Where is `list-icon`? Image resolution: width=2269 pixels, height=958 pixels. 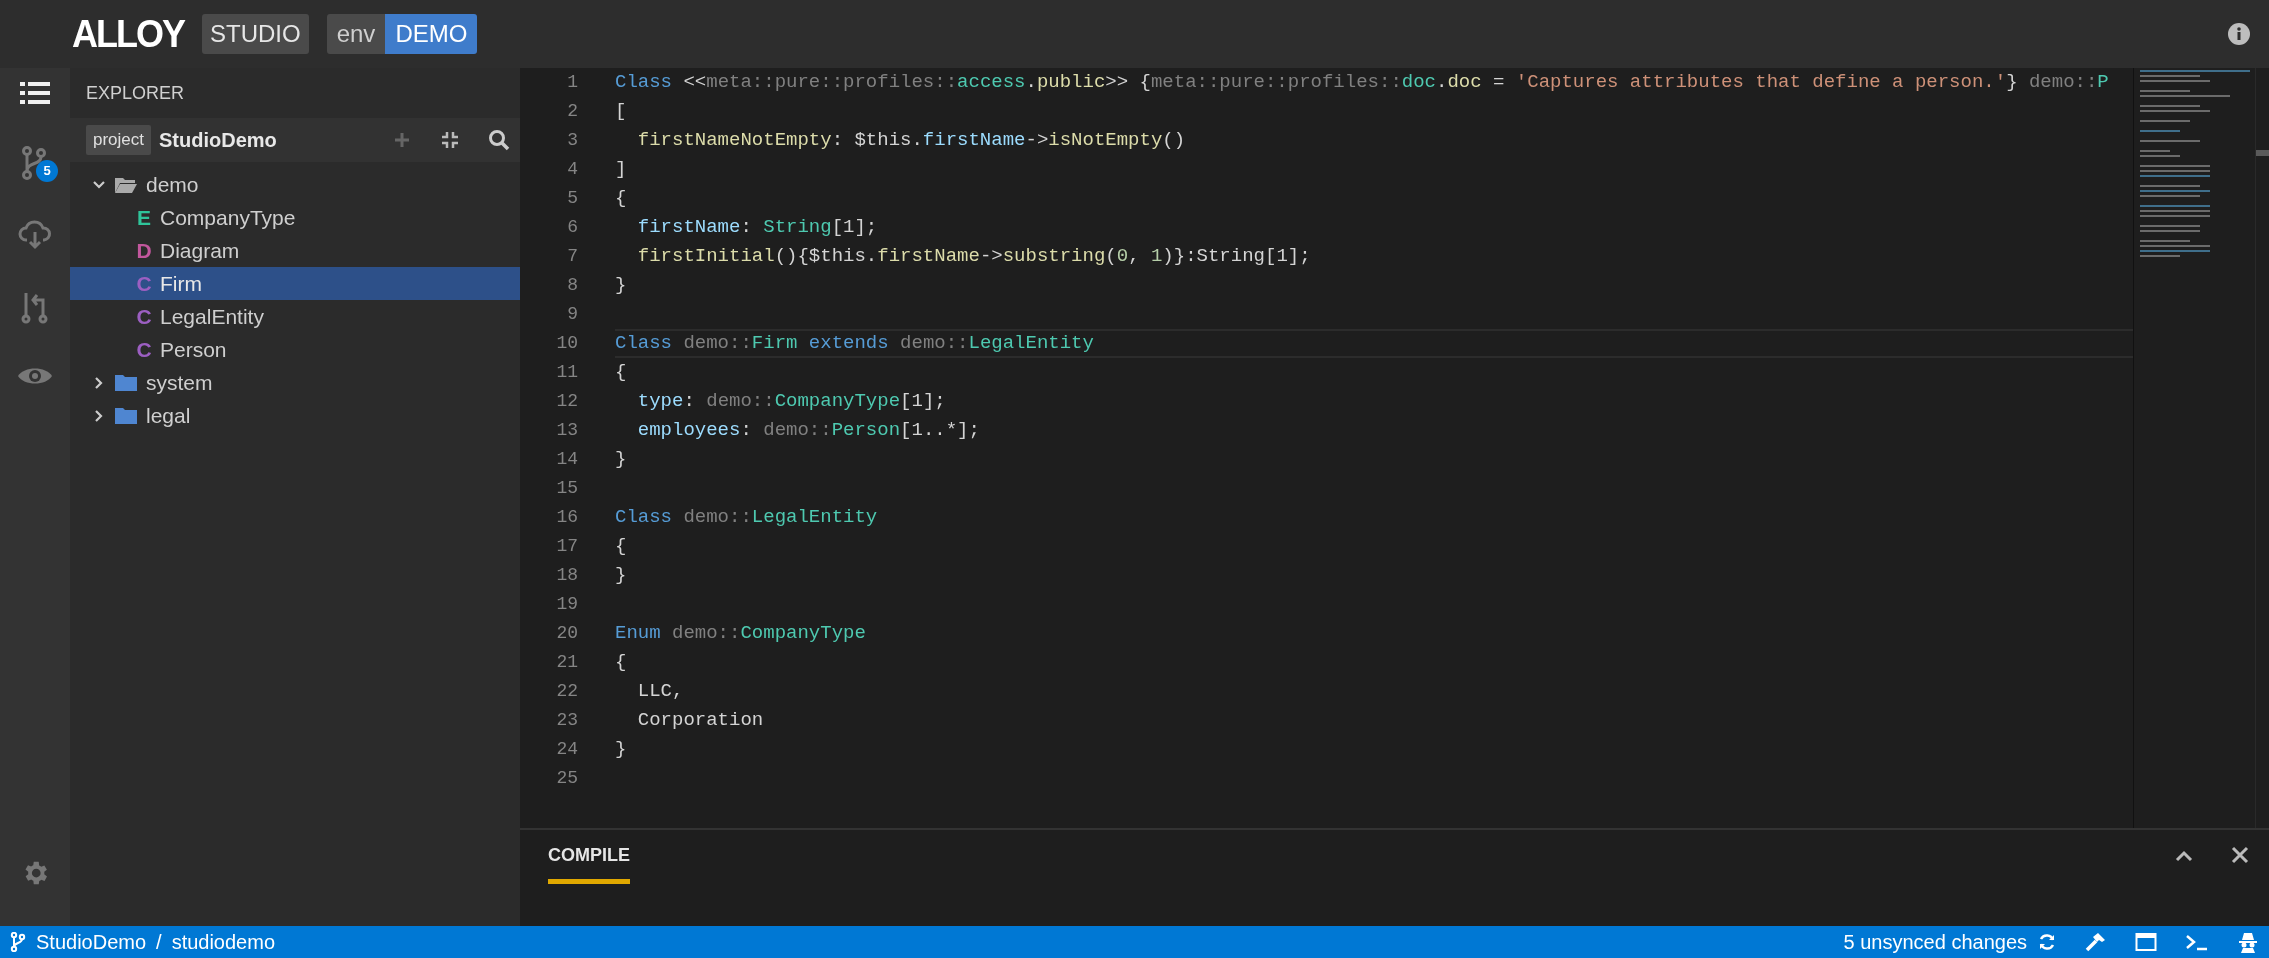
list-icon is located at coordinates (35, 93).